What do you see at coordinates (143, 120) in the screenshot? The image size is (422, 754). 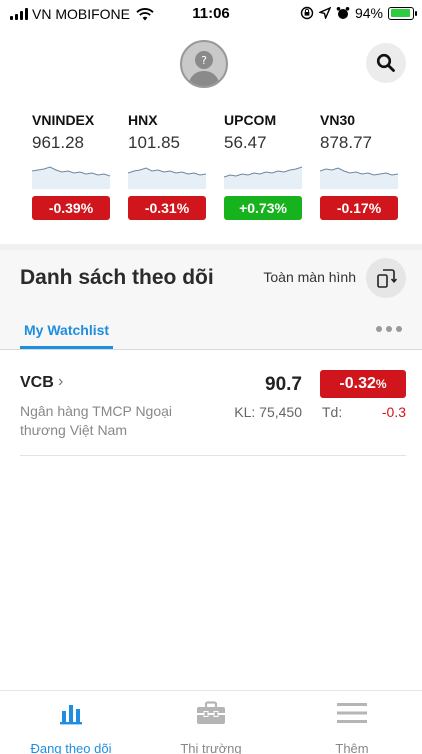 I see `index-name: HNX` at bounding box center [143, 120].